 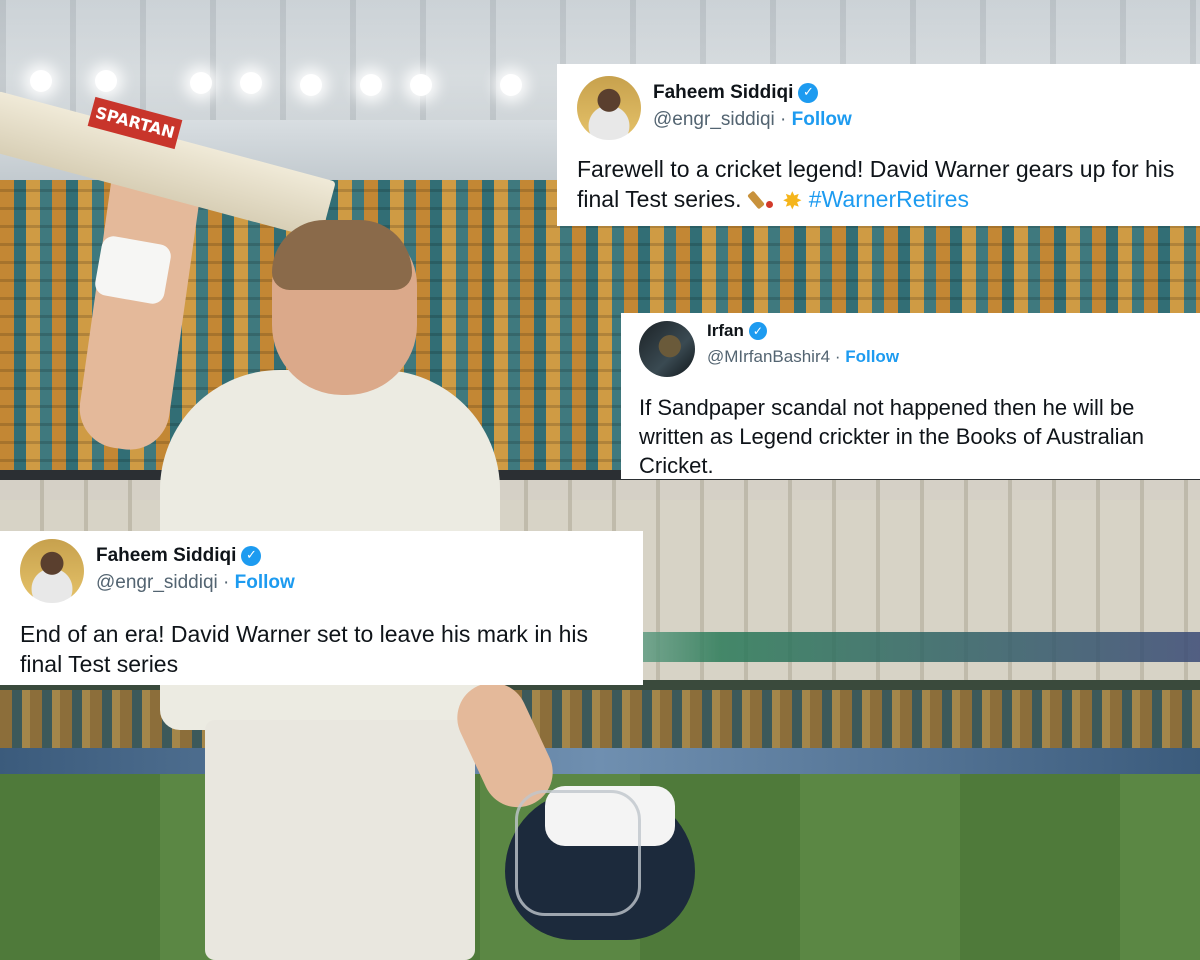 What do you see at coordinates (725, 331) in the screenshot?
I see `author-name: Irfan` at bounding box center [725, 331].